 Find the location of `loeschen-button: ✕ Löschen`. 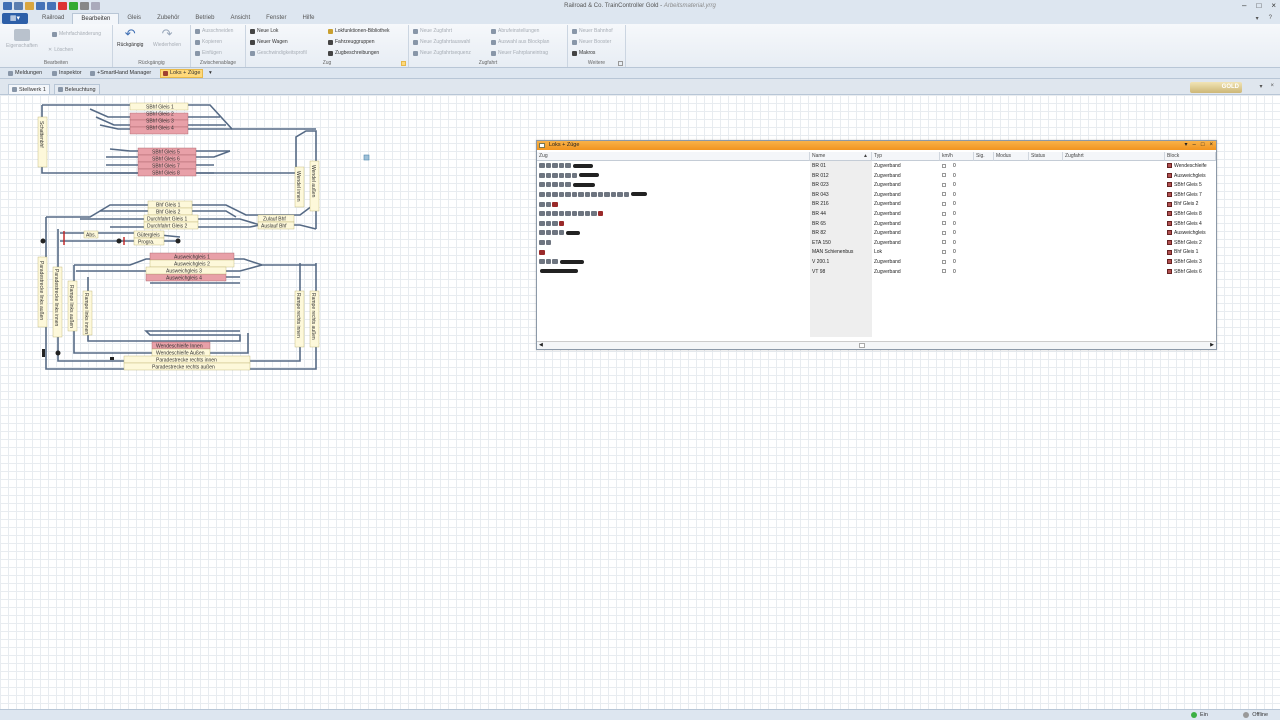

loeschen-button: ✕ Löschen is located at coordinates (60, 50).